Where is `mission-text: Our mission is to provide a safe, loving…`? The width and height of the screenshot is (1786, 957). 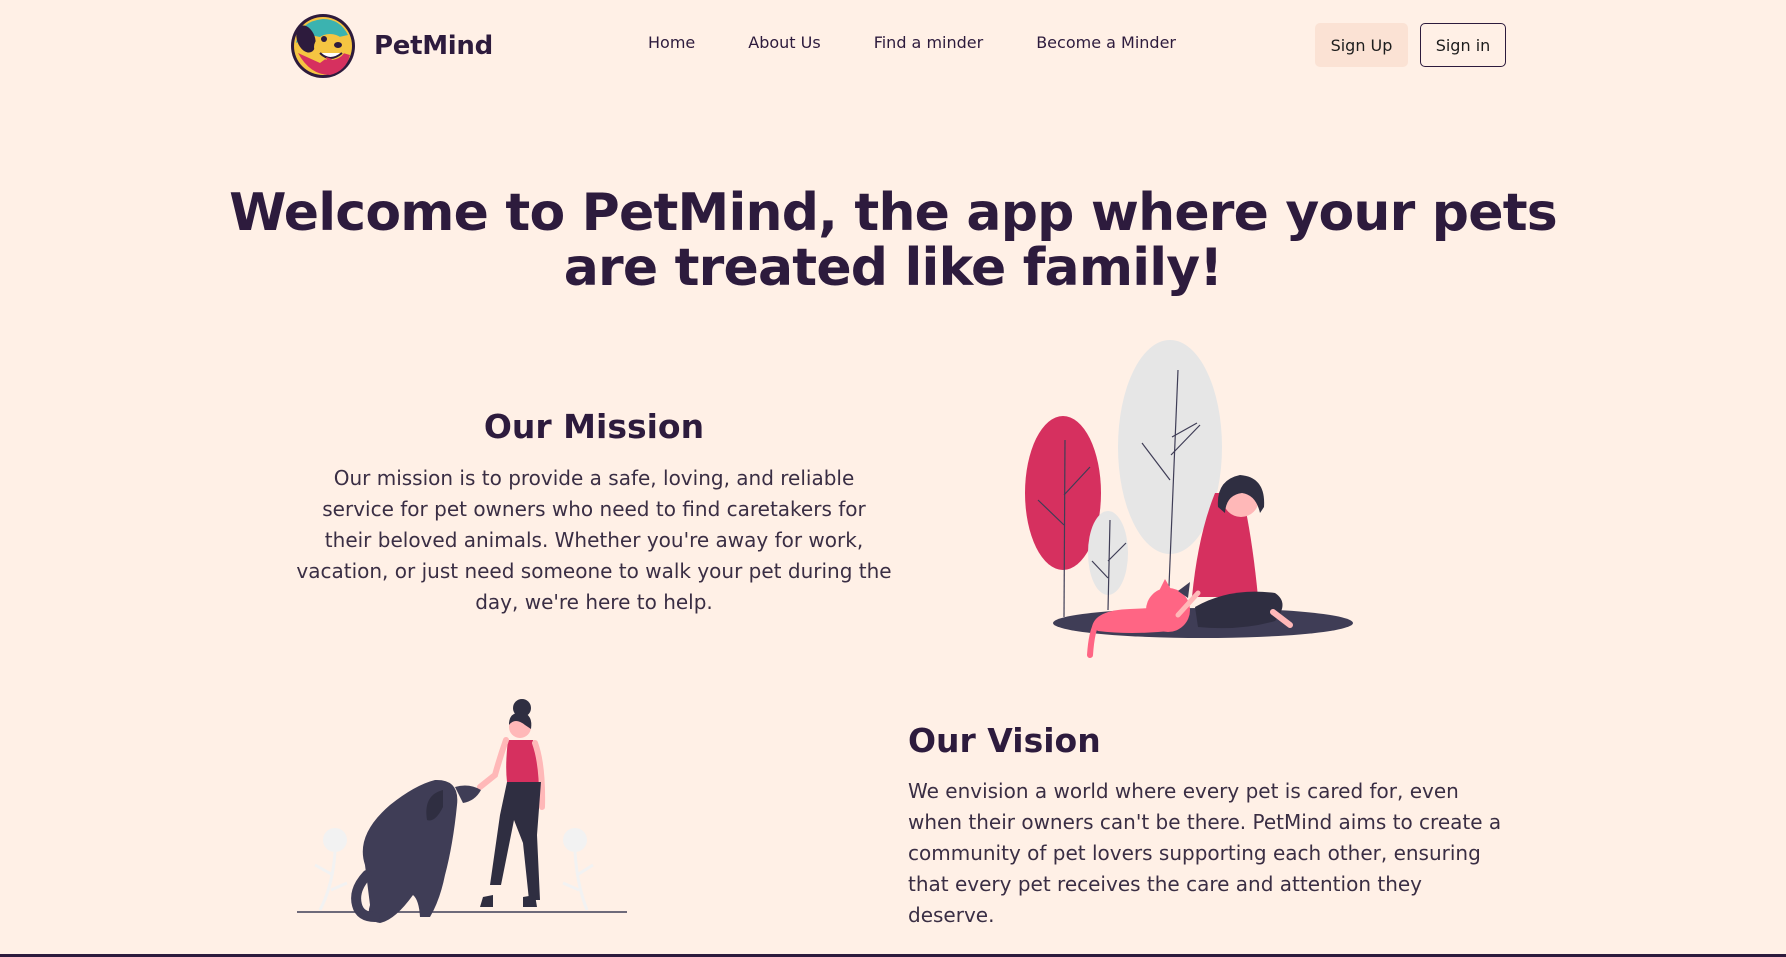
mission-text: Our mission is to provide a safe, loving… is located at coordinates (594, 540).